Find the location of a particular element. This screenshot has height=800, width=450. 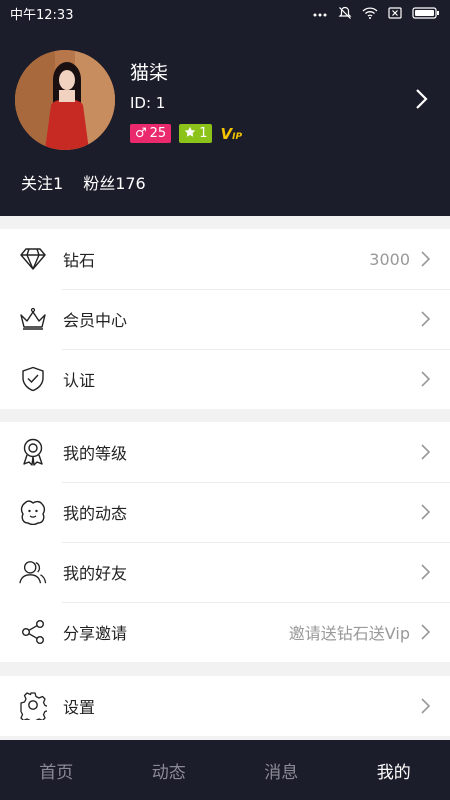

menu-item-settings: 设置 is located at coordinates (225, 706).